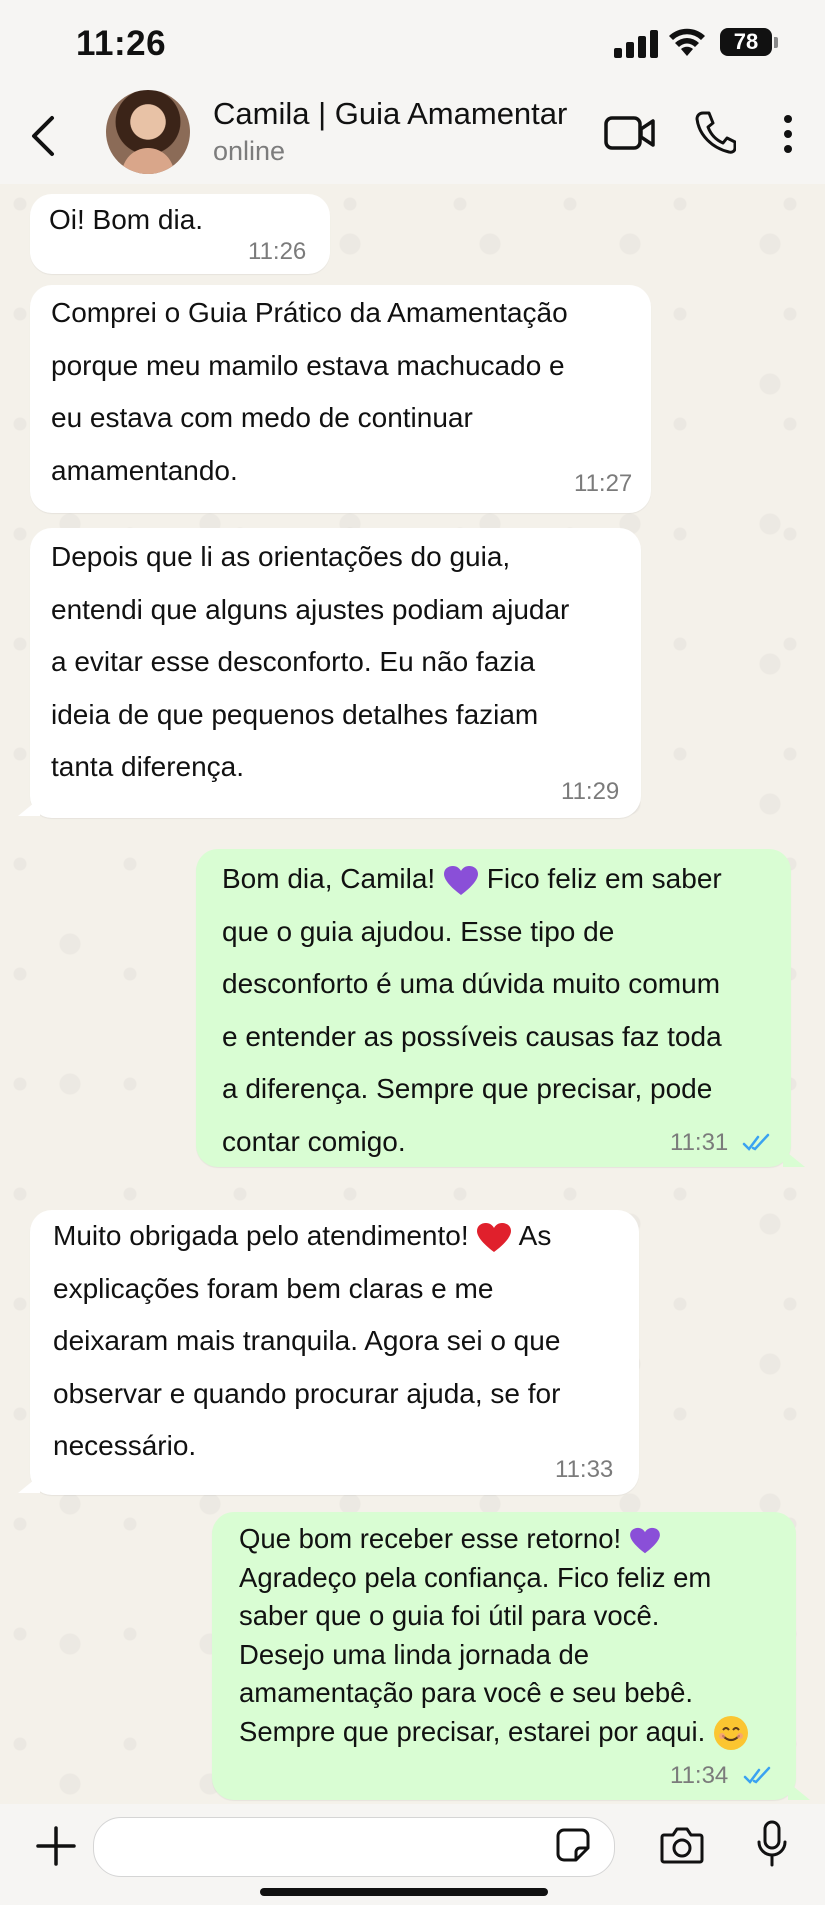 This screenshot has height=1905, width=825. Describe the element at coordinates (603, 483) in the screenshot. I see `message-time: 11:27` at that location.